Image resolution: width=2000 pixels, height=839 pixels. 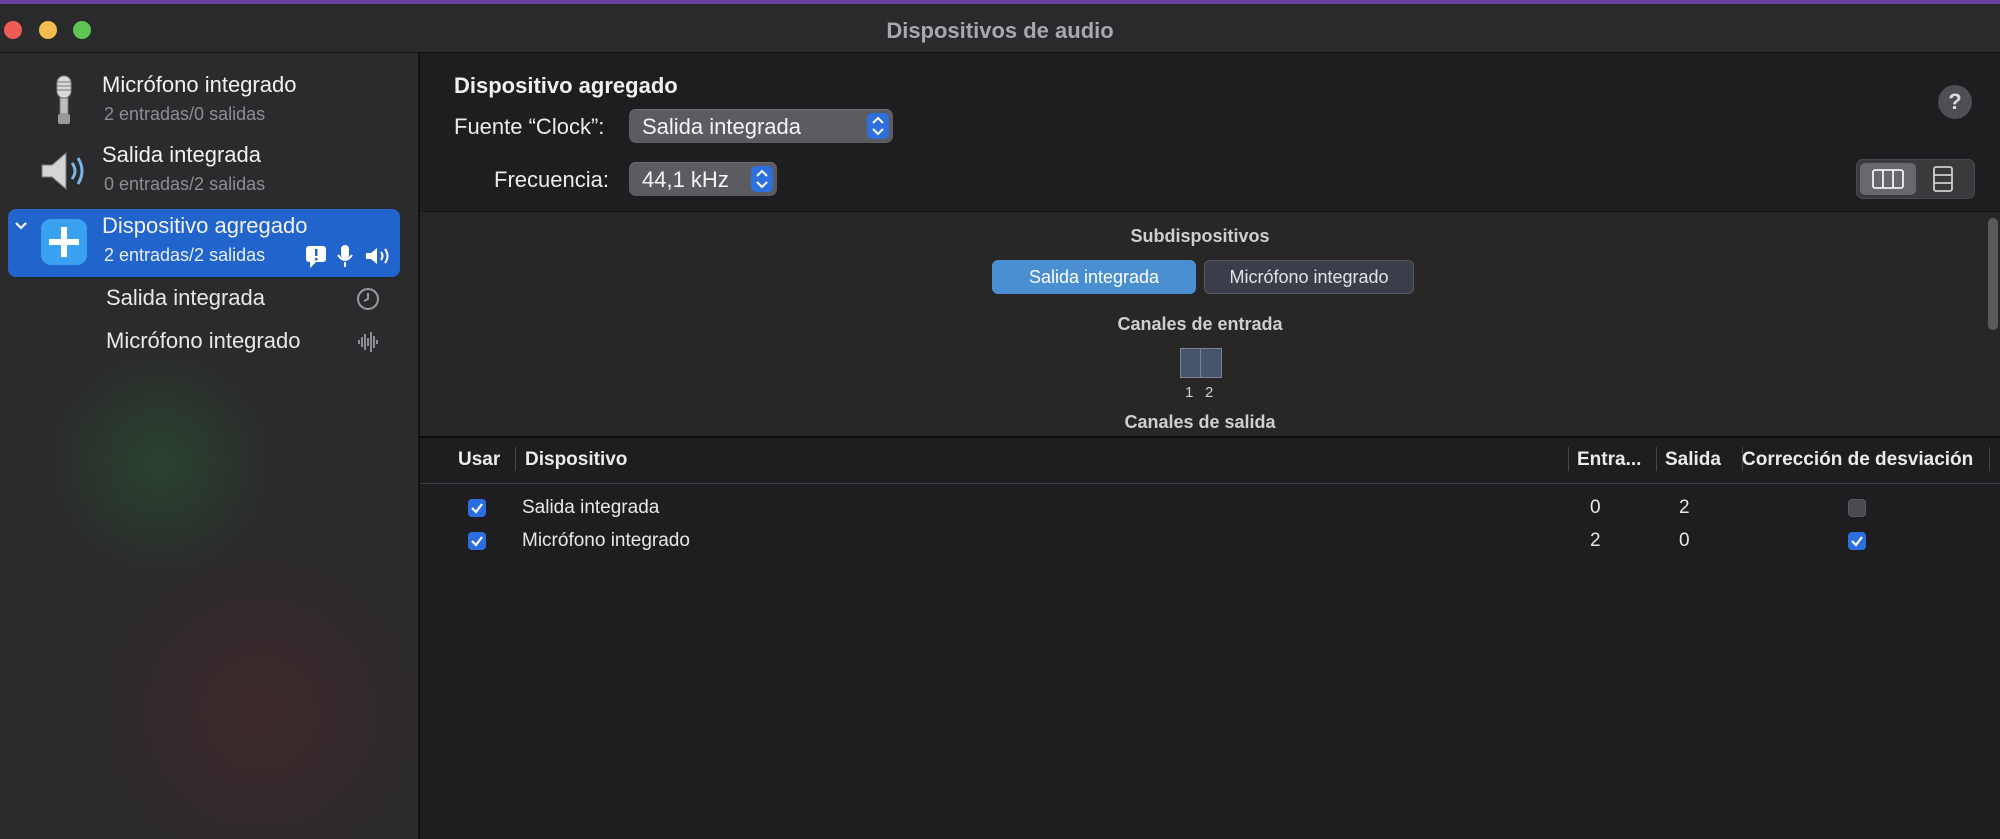 I want to click on title-bar: Dispositivos de audio, so click(x=1000, y=28).